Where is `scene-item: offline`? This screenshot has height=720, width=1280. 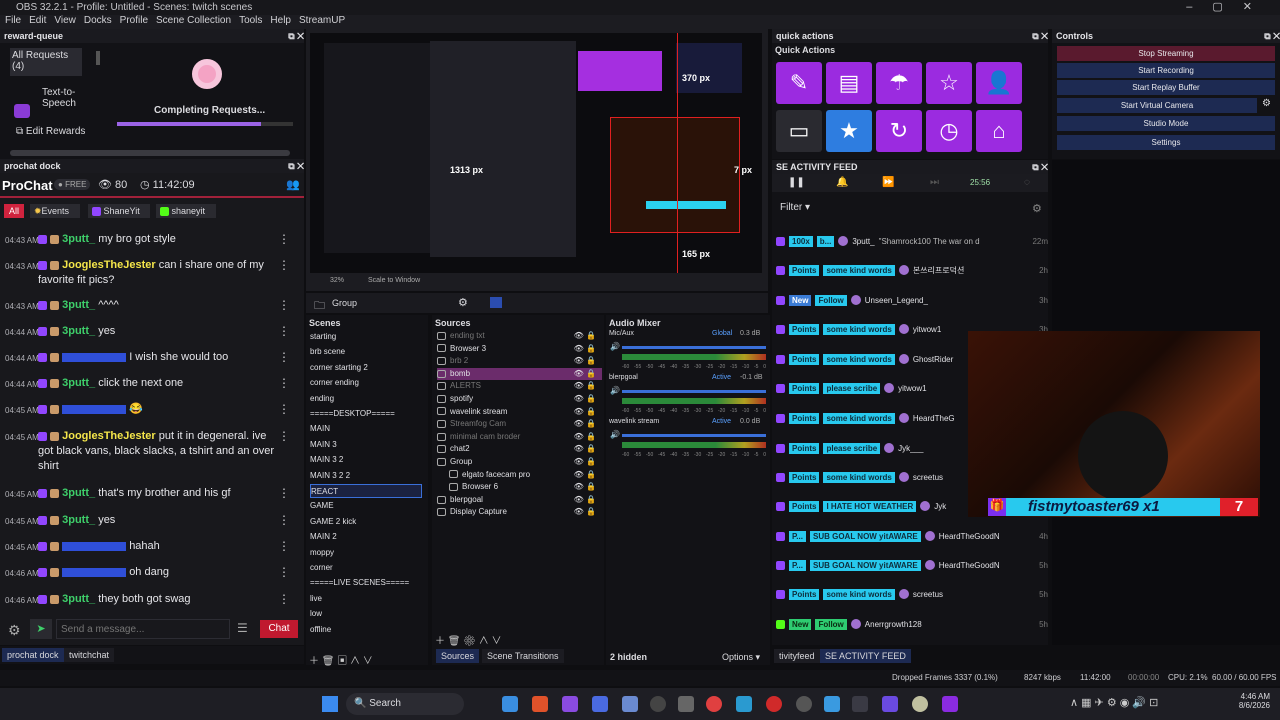 scene-item: offline is located at coordinates (366, 630).